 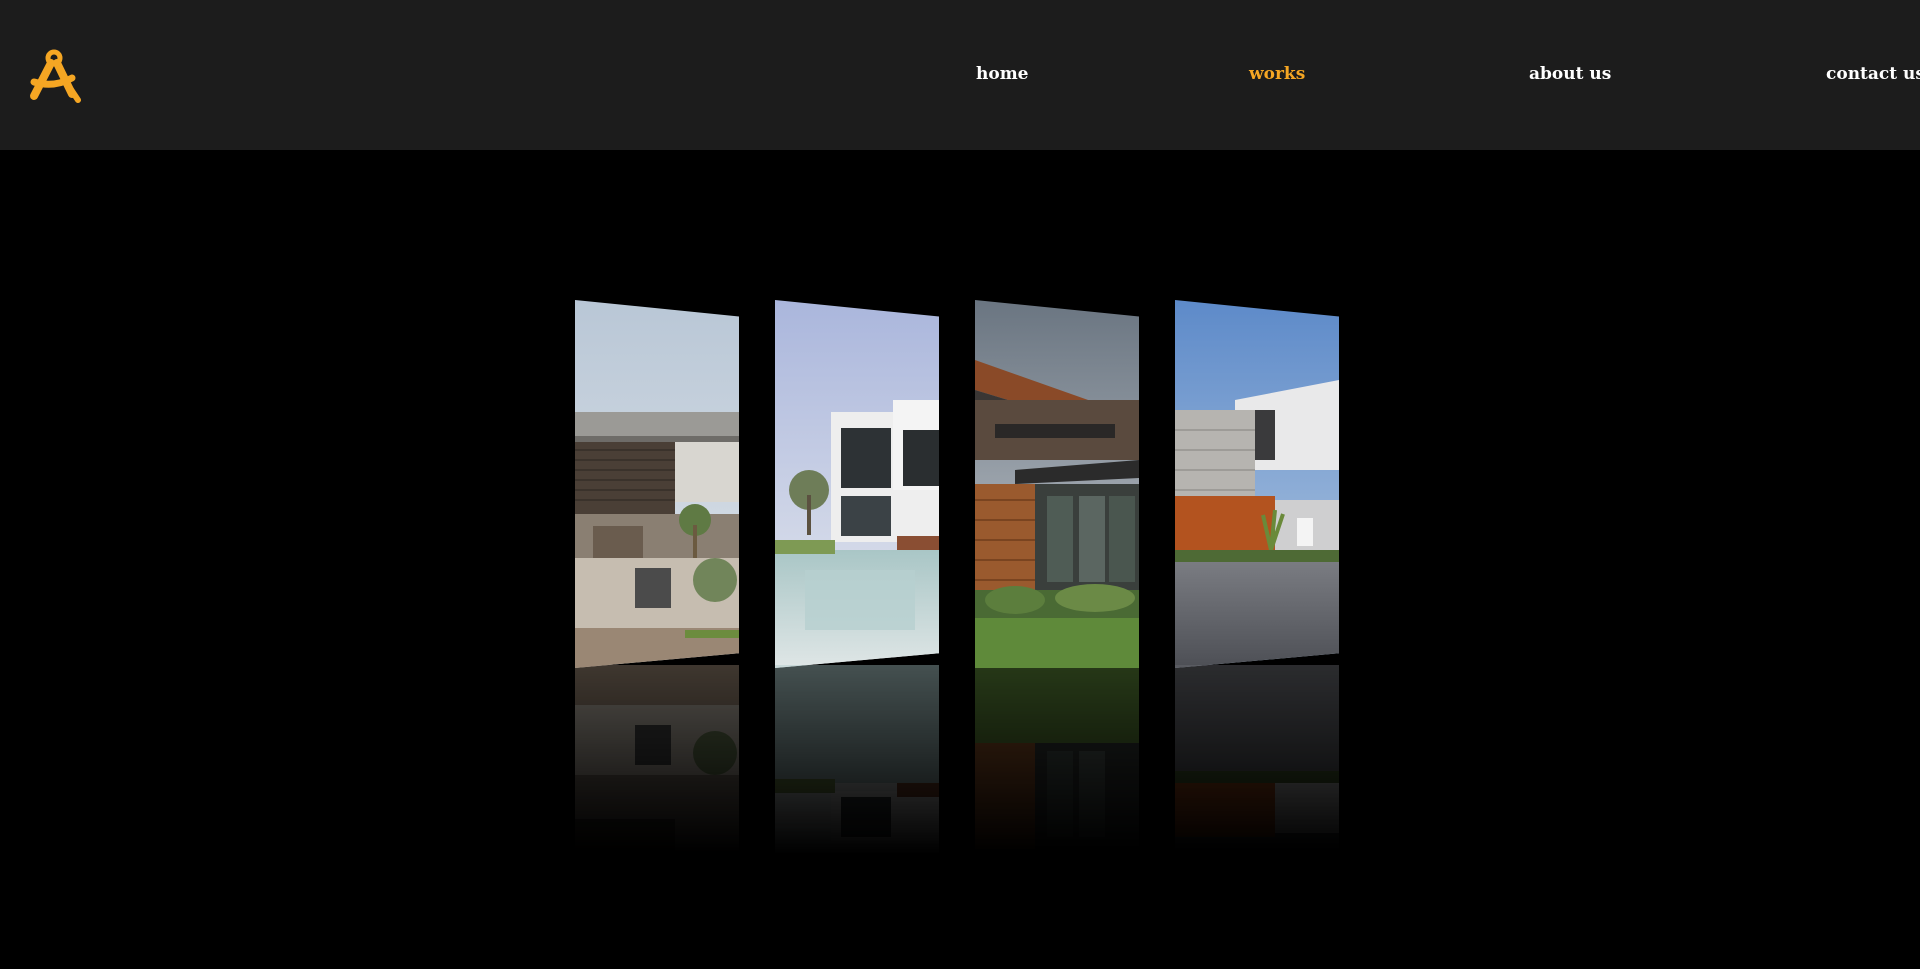 What do you see at coordinates (657, 760) in the screenshot?
I see `gallery-card-1-reflection` at bounding box center [657, 760].